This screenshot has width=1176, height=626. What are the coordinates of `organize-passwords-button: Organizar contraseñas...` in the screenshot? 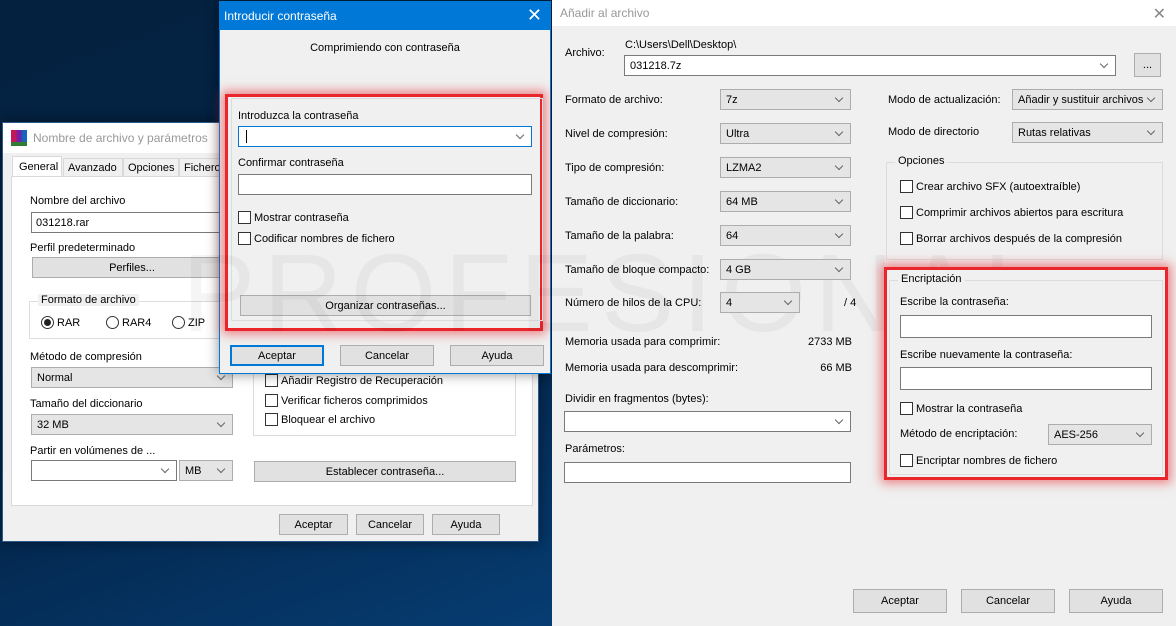 It's located at (385, 305).